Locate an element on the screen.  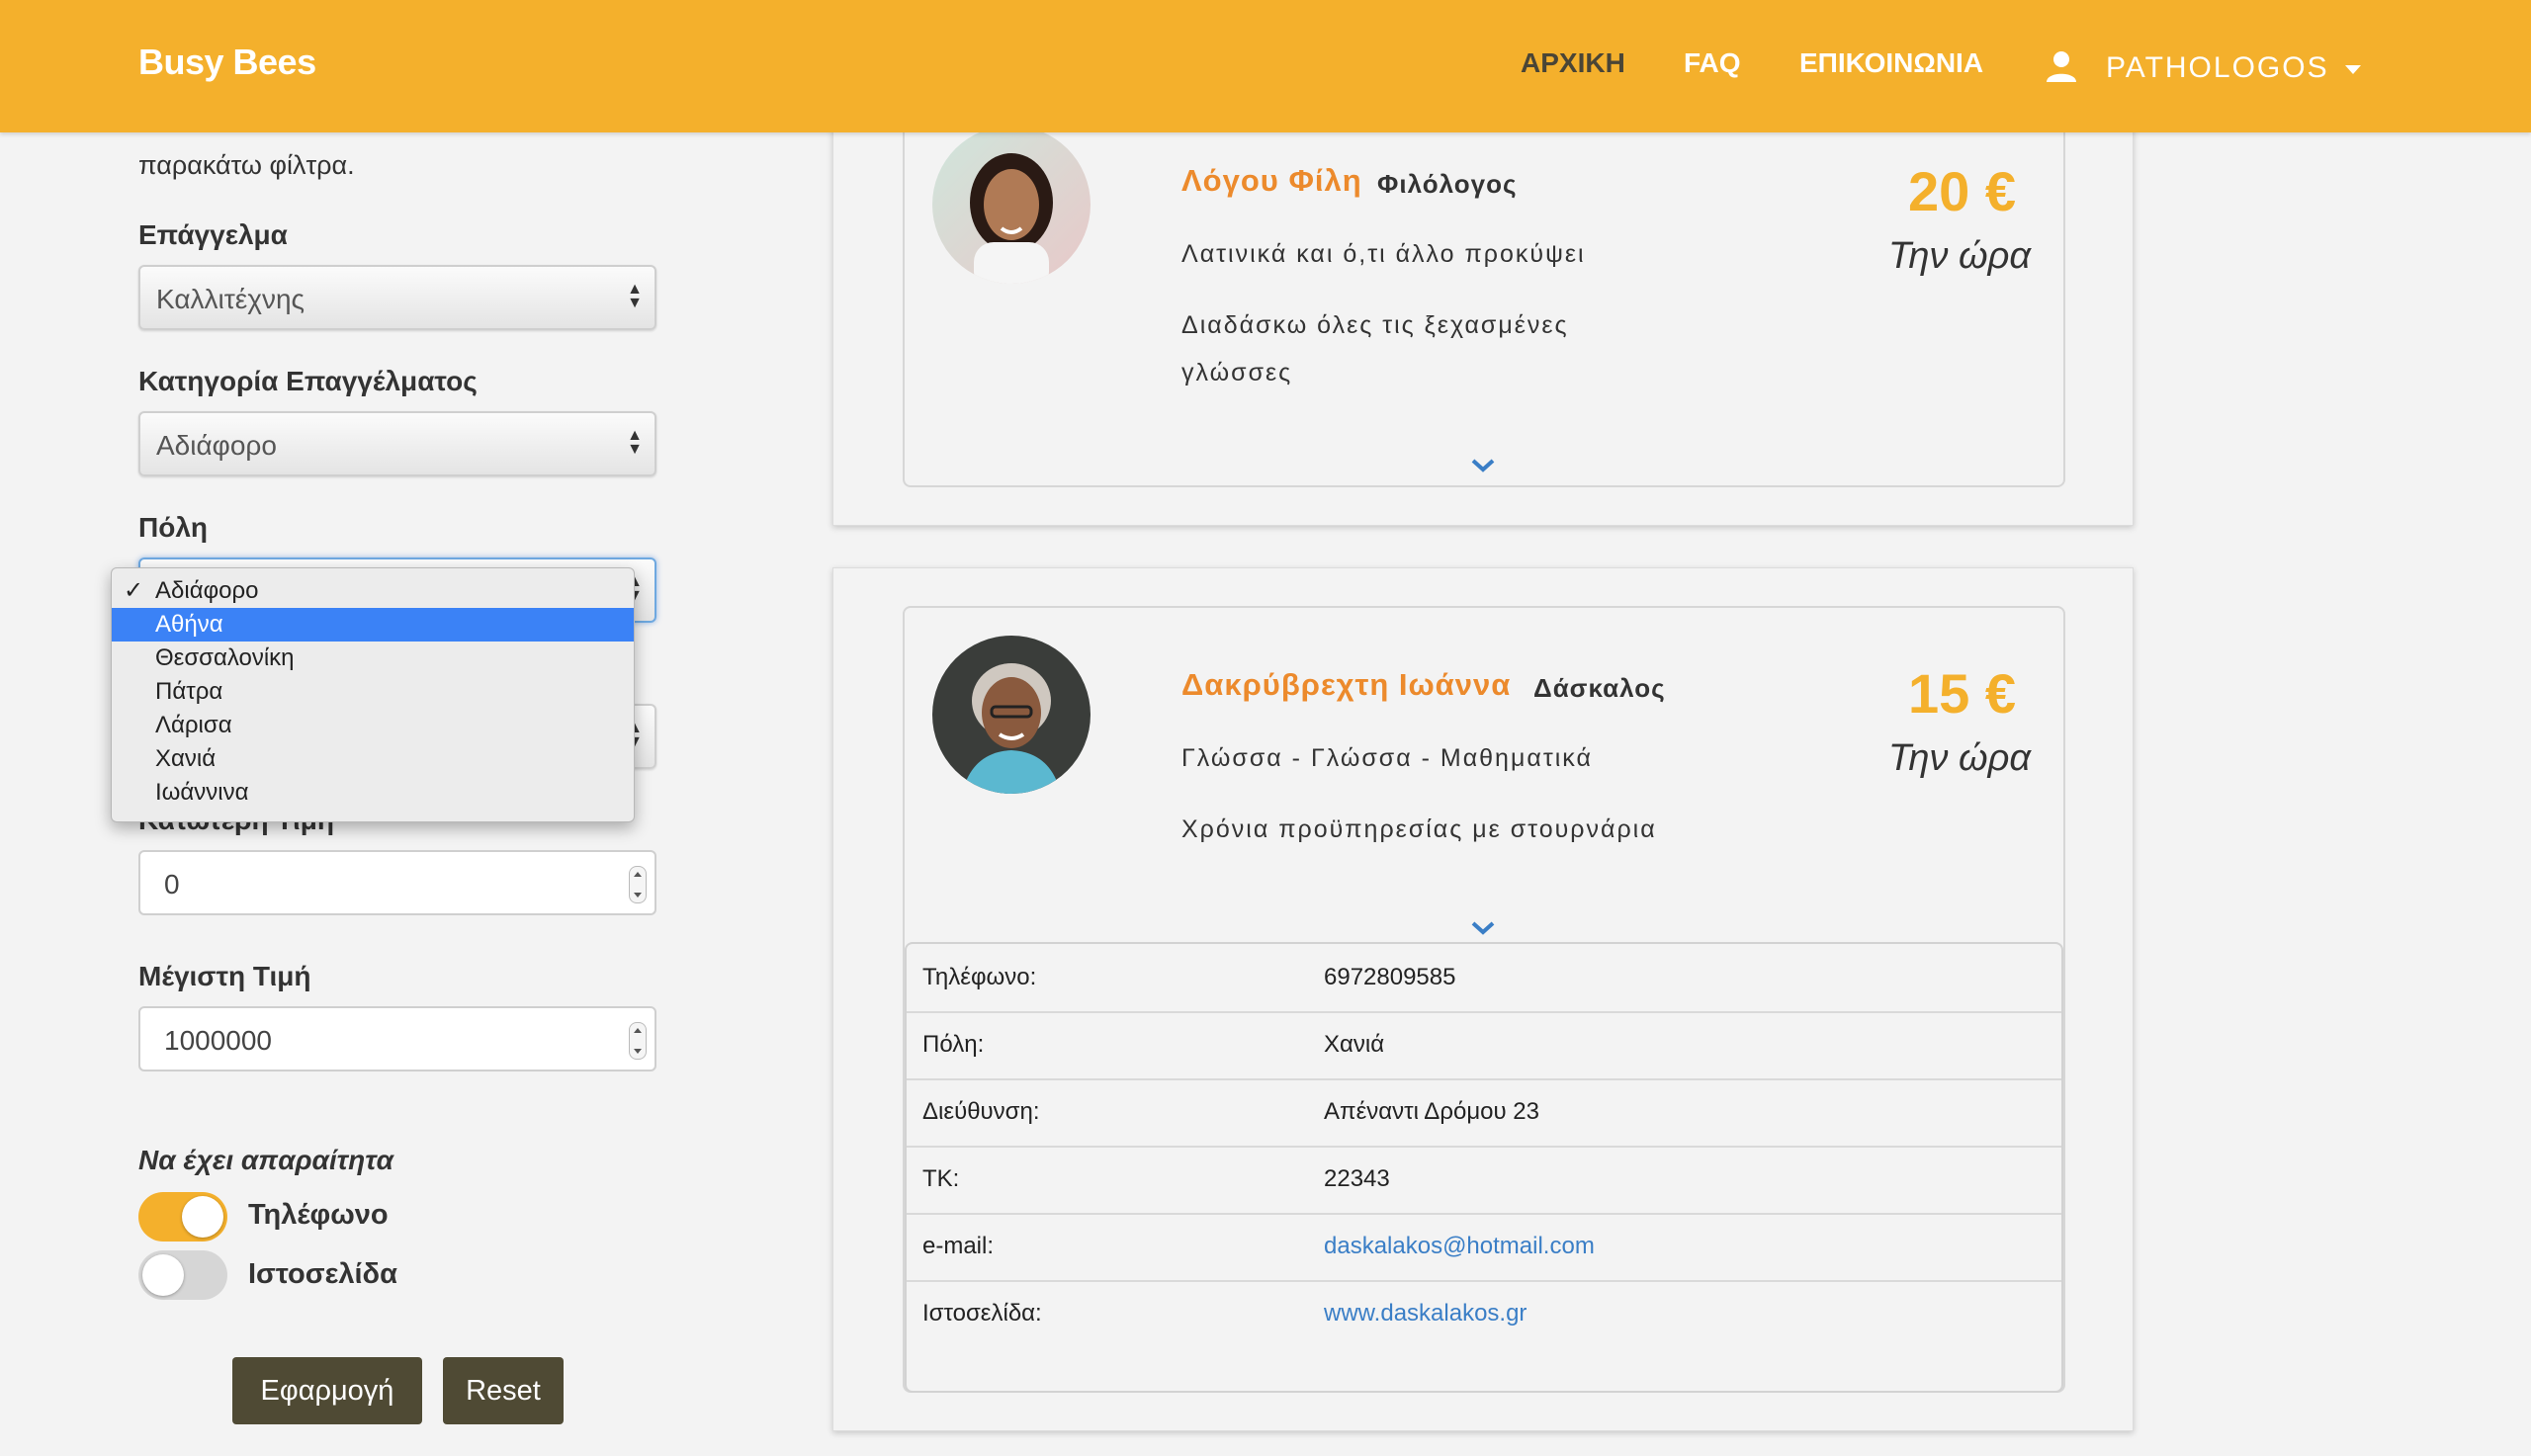
teacher-name: Δακρύβρεχτη Ιωάννα is located at coordinates (1346, 684).